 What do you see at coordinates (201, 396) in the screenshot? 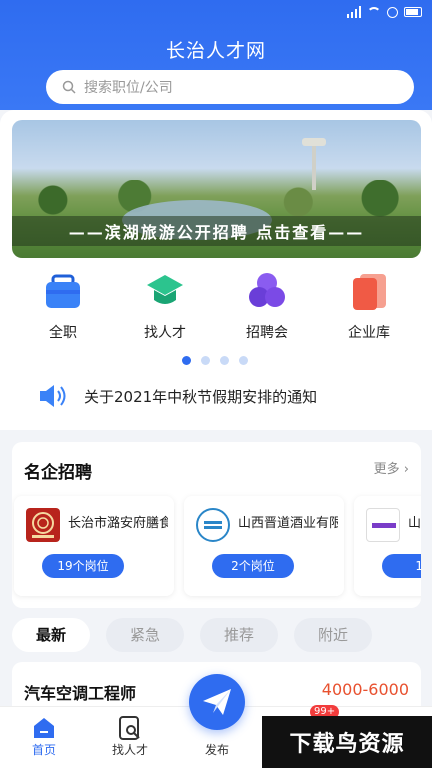
I see `notice-text: 关于2021年中秋节假期安排的通知` at bounding box center [201, 396].